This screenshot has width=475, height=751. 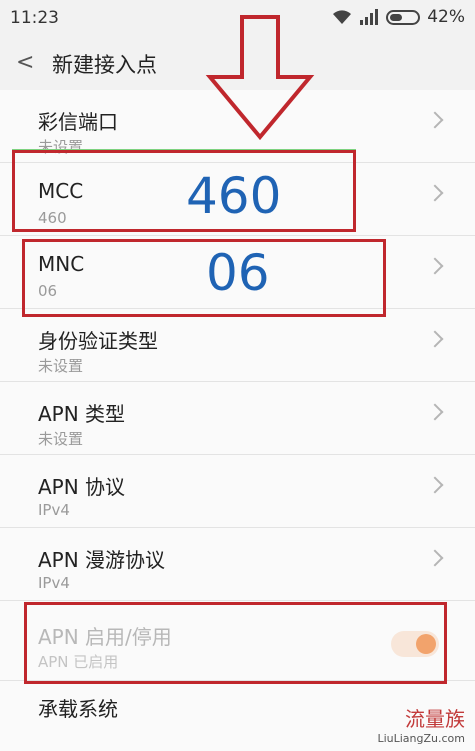 I want to click on mcc-highlight-box, so click(x=184, y=191).